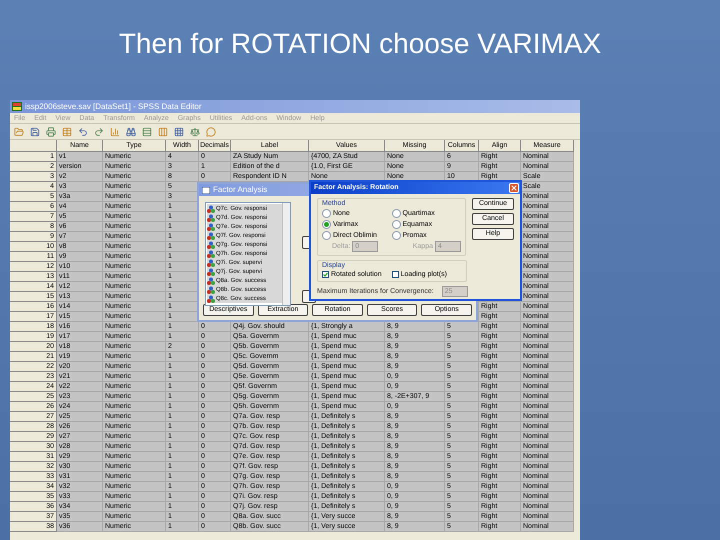 The height and width of the screenshot is (540, 720). Describe the element at coordinates (163, 131) in the screenshot. I see `columns-icon` at that location.